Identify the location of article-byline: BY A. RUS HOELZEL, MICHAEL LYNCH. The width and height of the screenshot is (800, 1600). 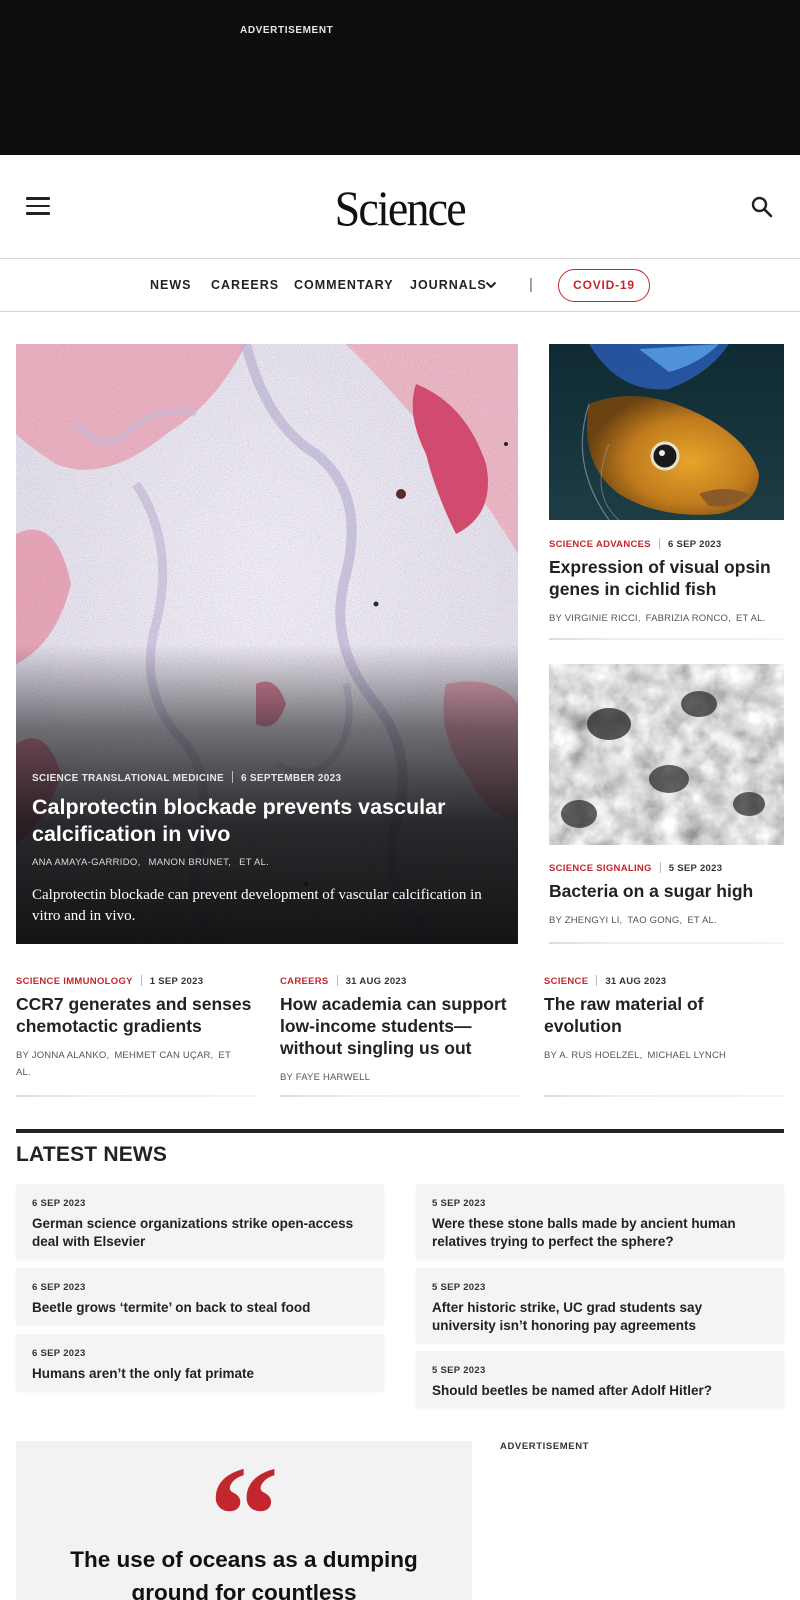
(664, 1055).